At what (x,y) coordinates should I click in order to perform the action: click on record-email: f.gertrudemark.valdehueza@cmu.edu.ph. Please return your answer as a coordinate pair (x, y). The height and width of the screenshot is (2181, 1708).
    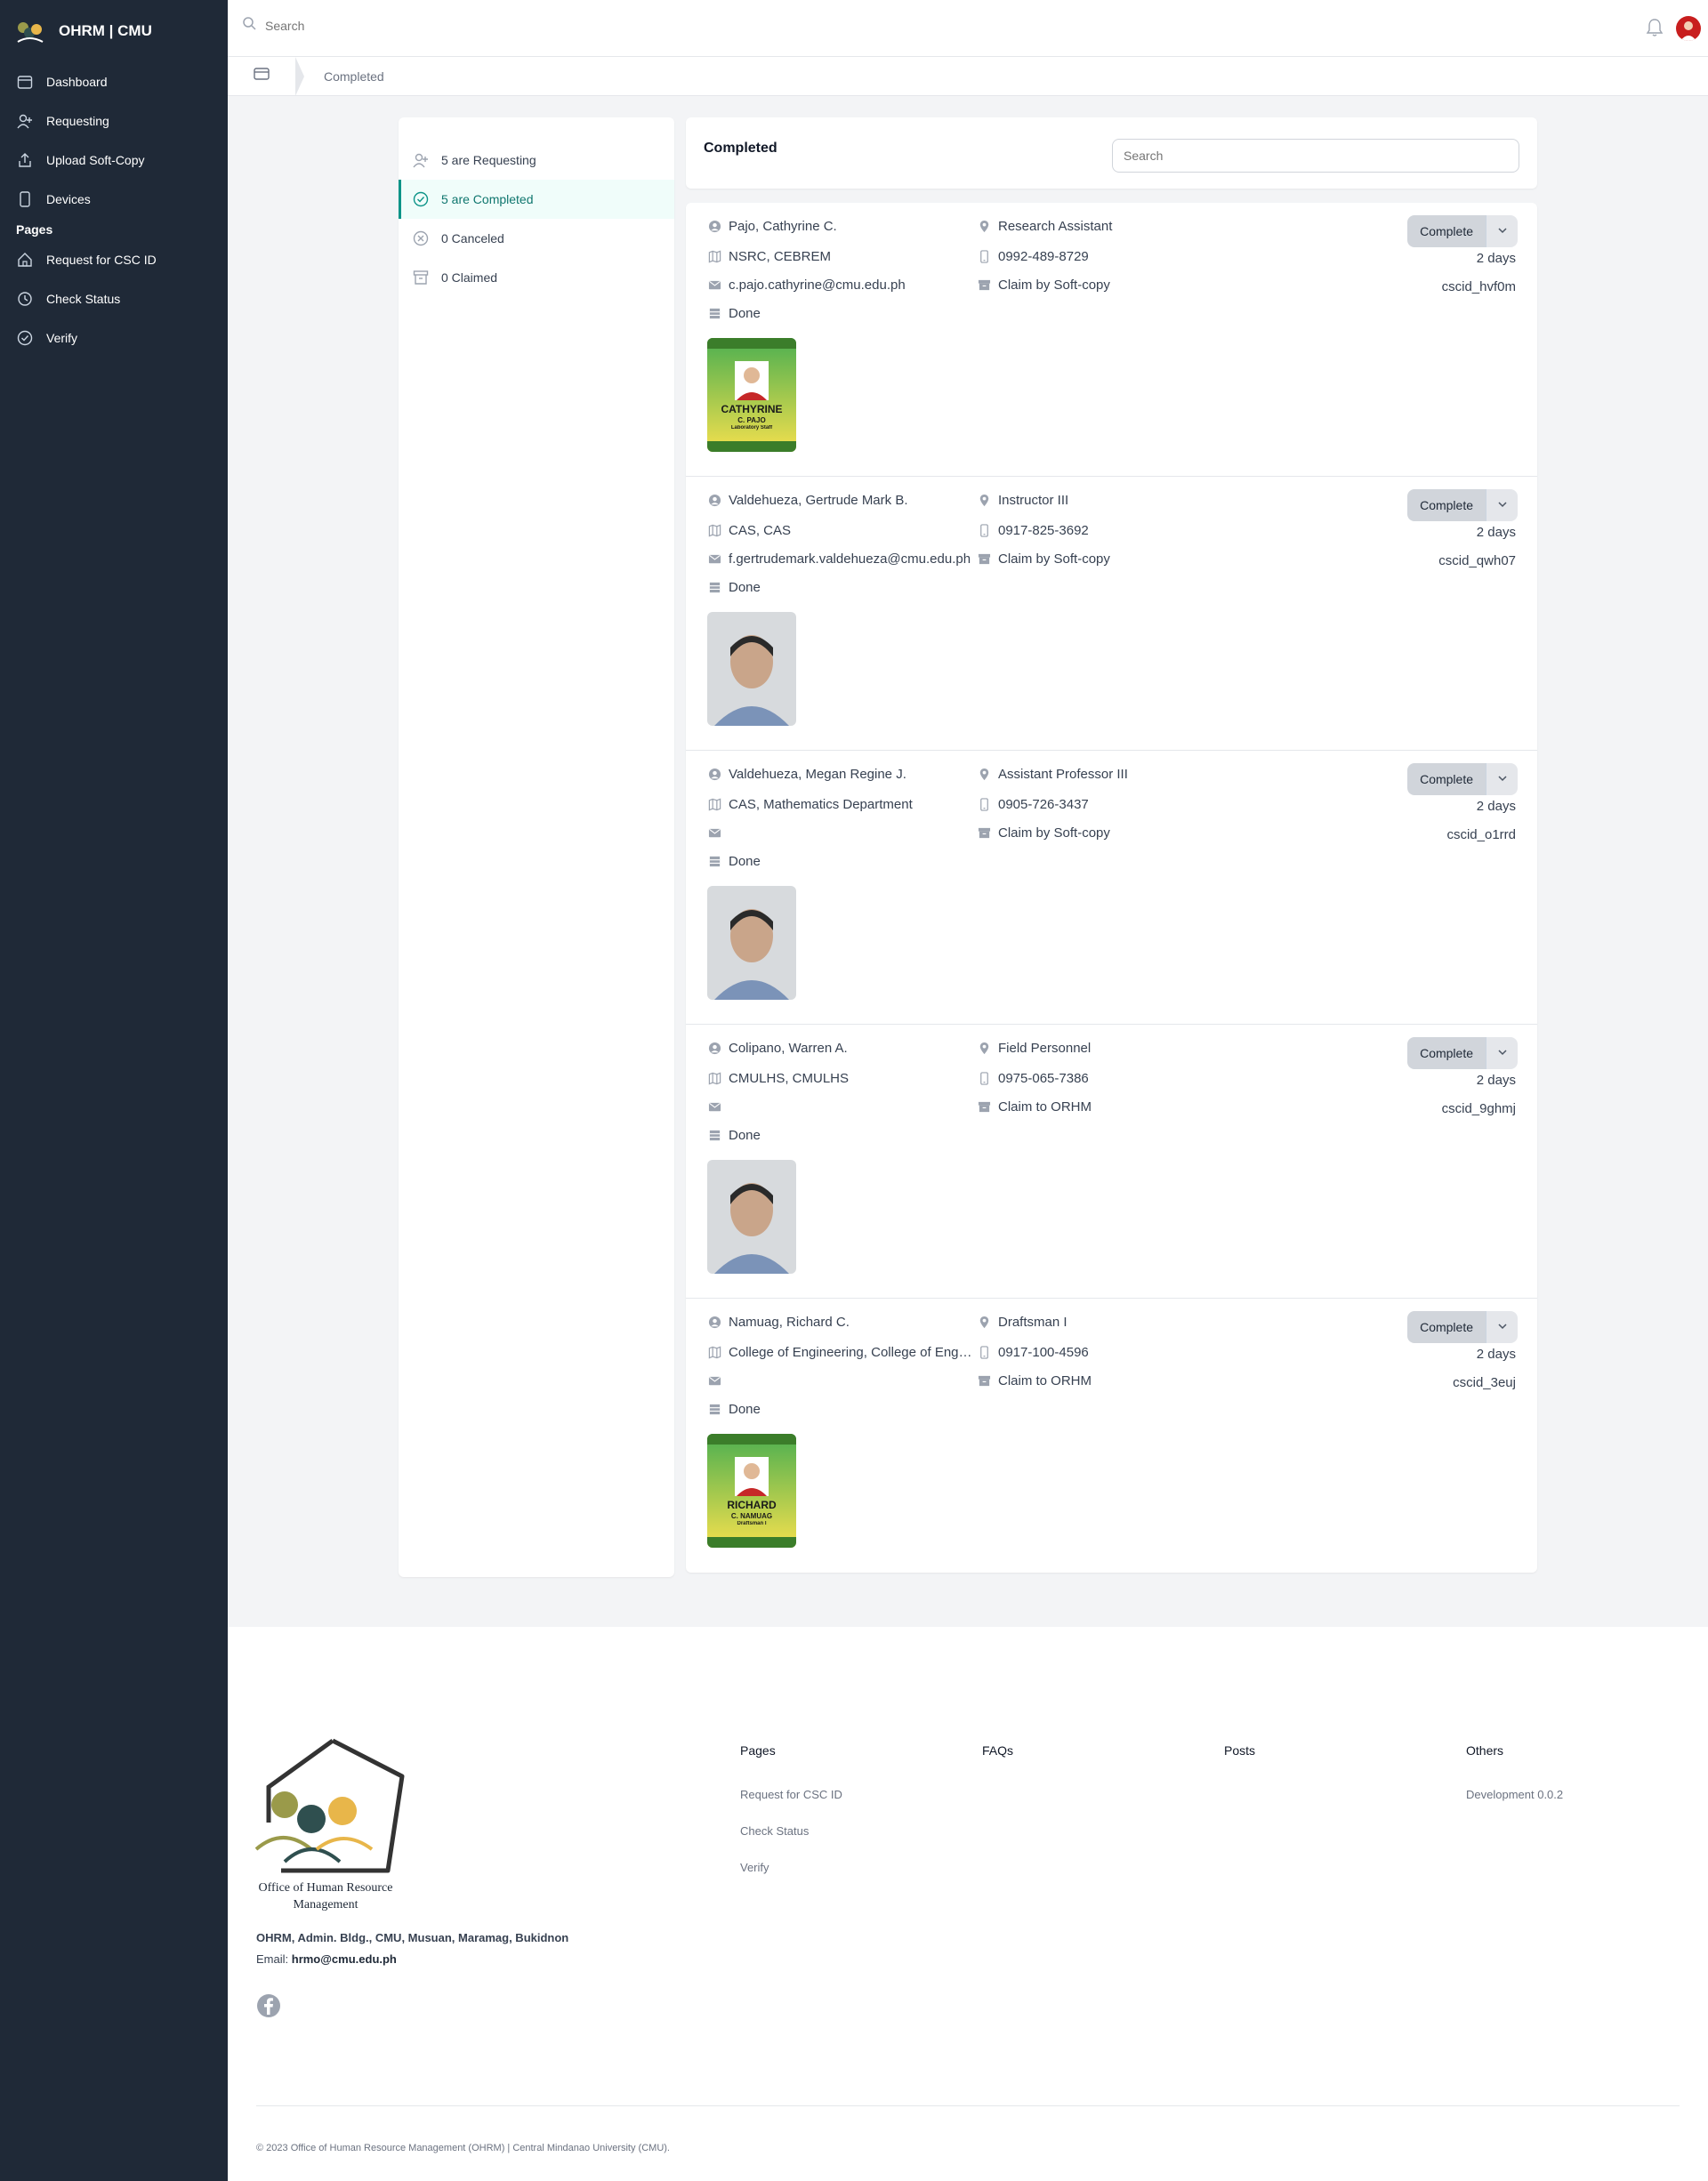
    Looking at the image, I should click on (839, 559).